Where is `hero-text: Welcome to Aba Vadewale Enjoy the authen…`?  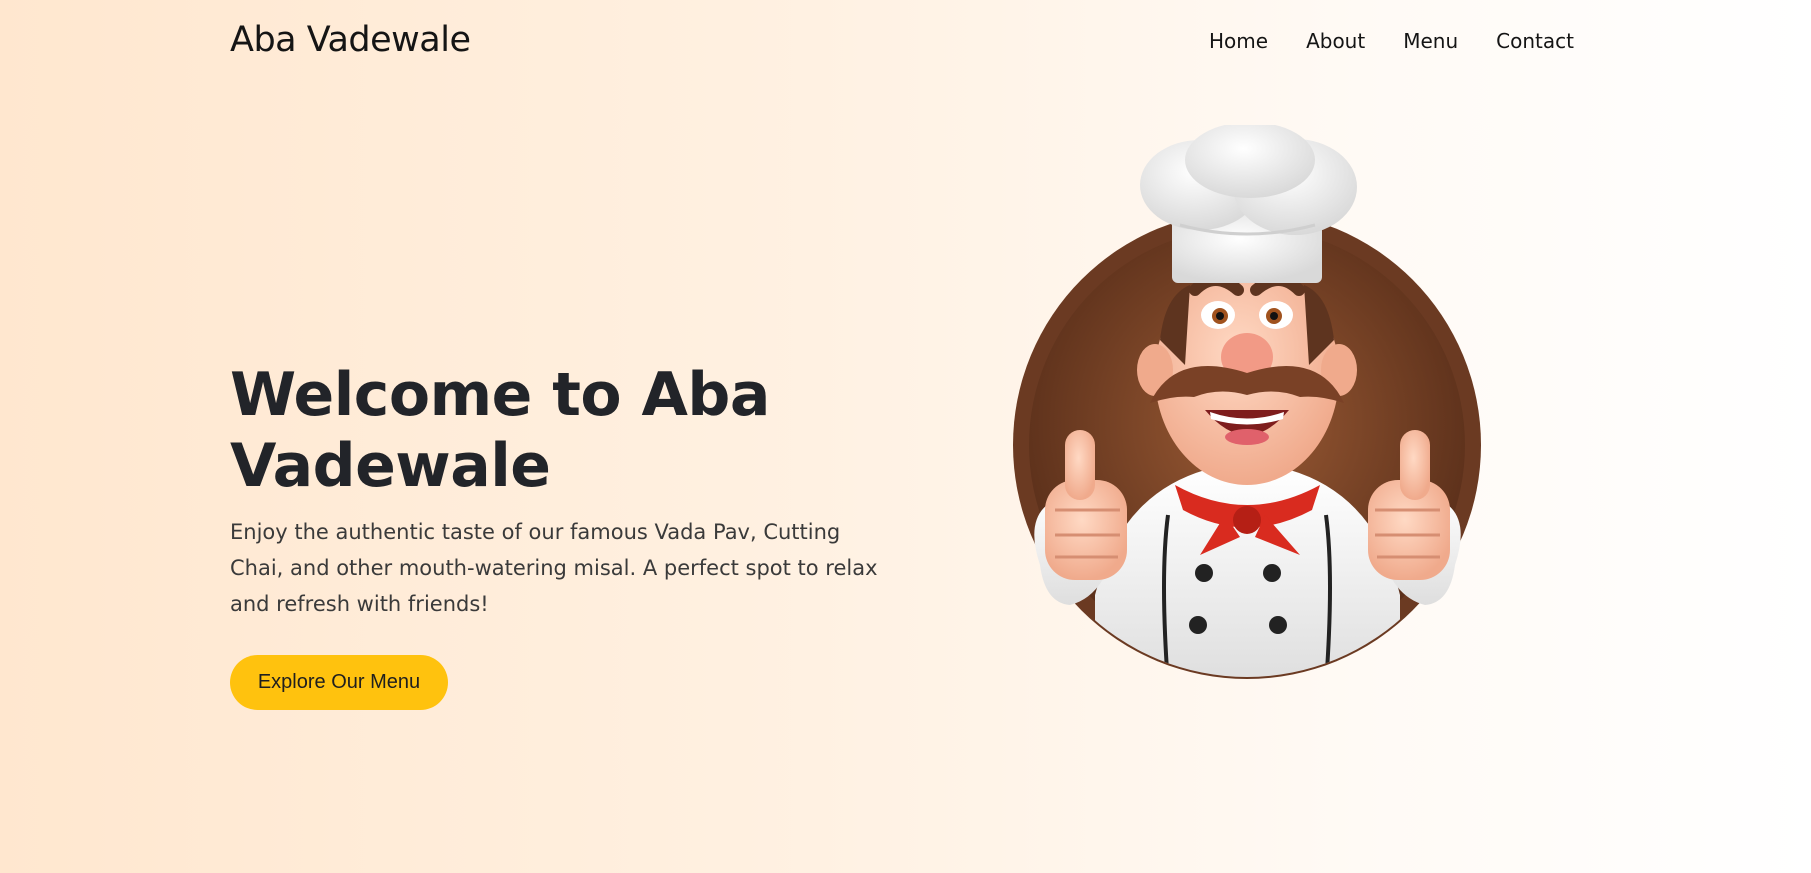
hero-text: Welcome to Aba Vadewale Enjoy the authen… is located at coordinates (560, 491).